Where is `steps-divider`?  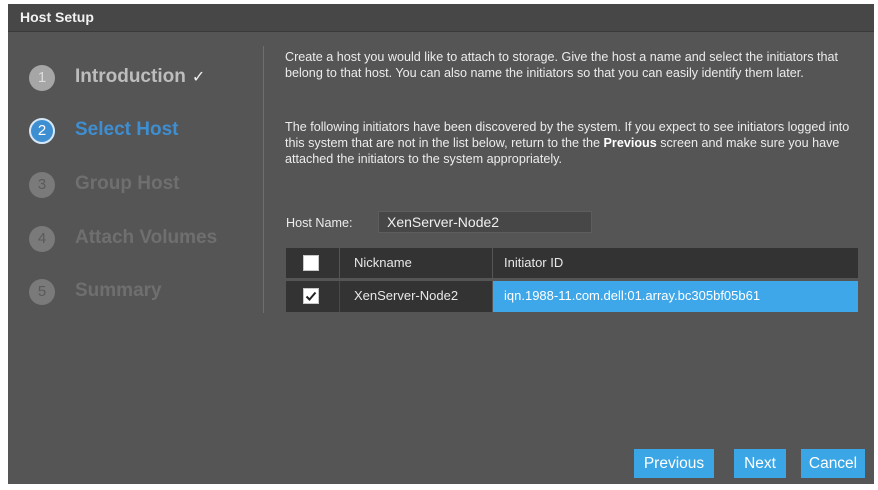
steps-divider is located at coordinates (263, 179).